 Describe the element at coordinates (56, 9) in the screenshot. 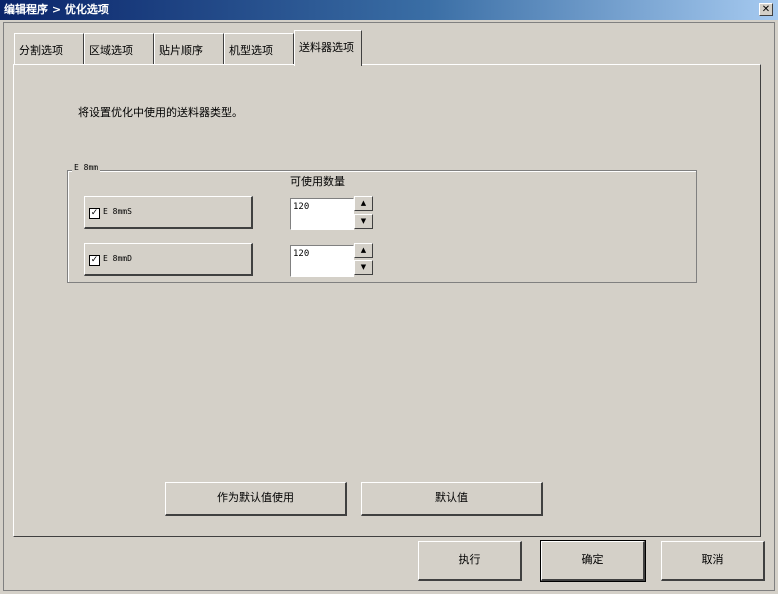

I see `window-title: 编辑程序 > 优化选项` at that location.